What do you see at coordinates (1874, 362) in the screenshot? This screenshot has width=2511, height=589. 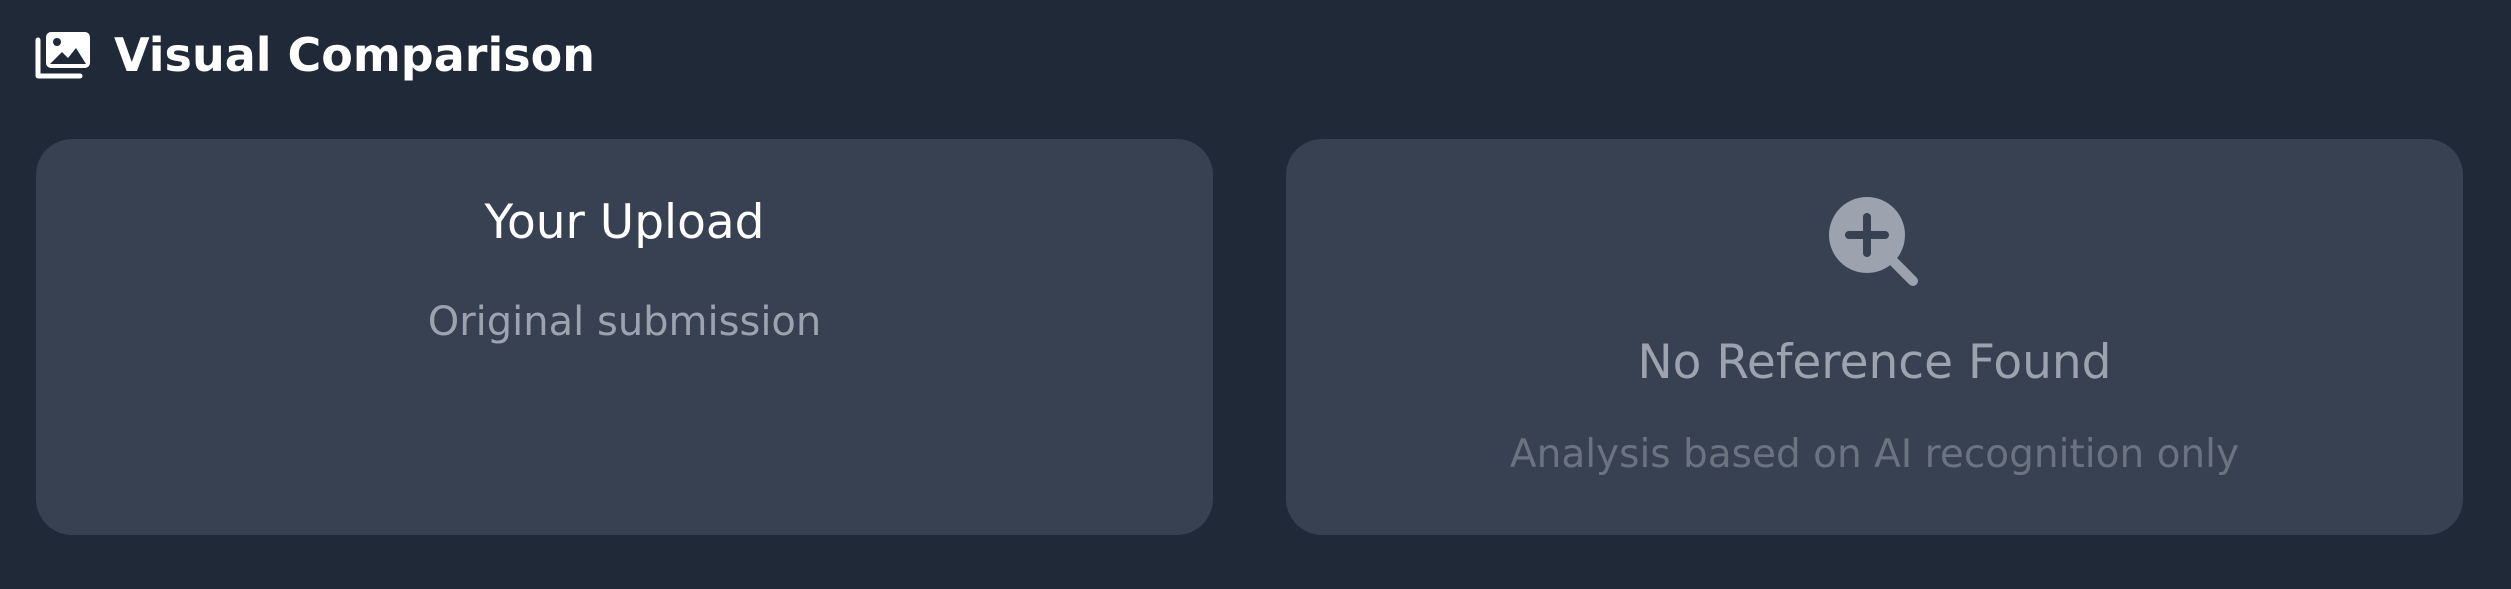 I see `reference-card-title: No Reference Found` at bounding box center [1874, 362].